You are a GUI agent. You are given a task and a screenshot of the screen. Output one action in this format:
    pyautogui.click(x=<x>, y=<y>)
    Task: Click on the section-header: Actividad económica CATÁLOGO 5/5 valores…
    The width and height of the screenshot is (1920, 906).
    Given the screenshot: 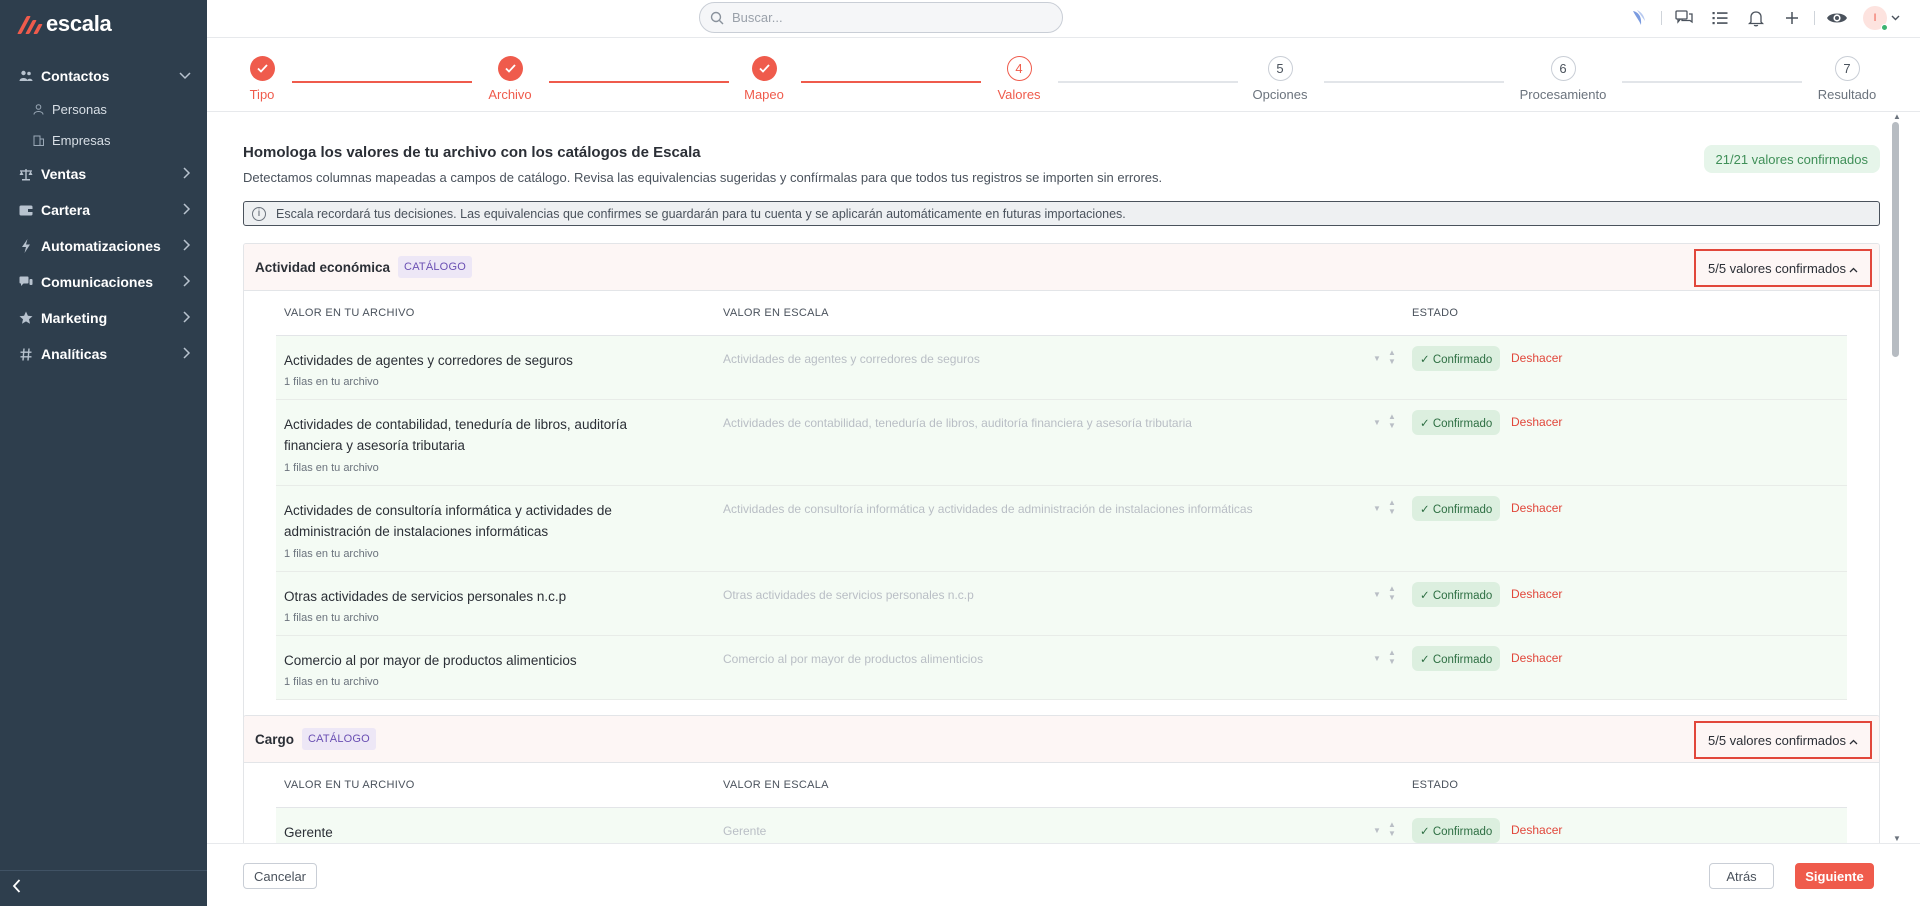 What is the action you would take?
    pyautogui.click(x=1061, y=267)
    